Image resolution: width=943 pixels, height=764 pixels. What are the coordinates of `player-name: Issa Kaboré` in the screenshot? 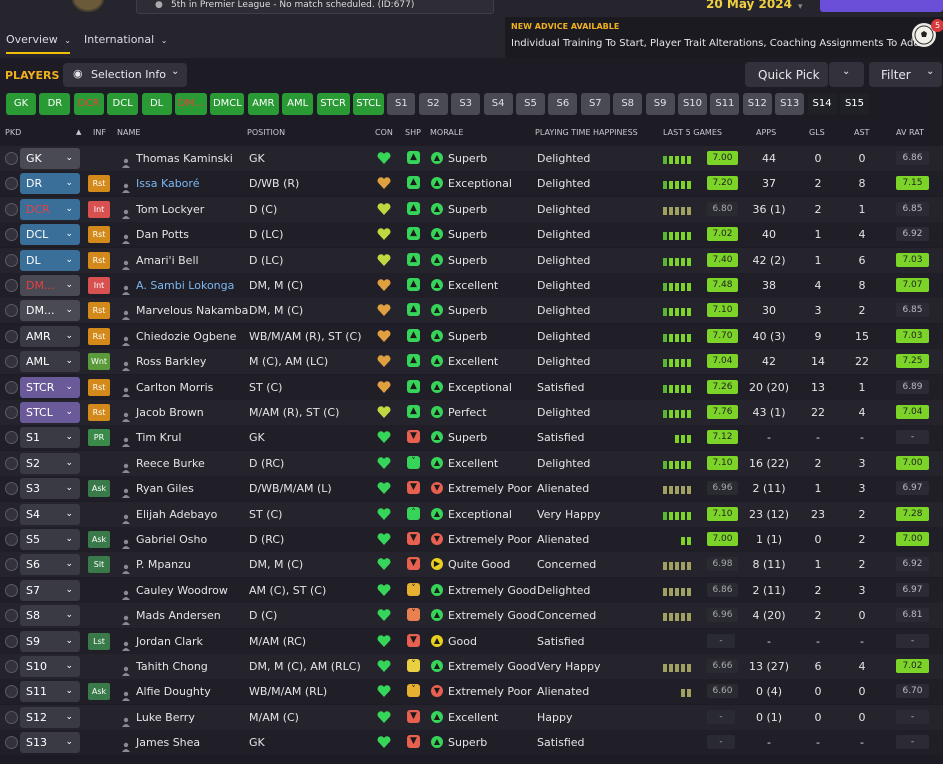 It's located at (167, 183).